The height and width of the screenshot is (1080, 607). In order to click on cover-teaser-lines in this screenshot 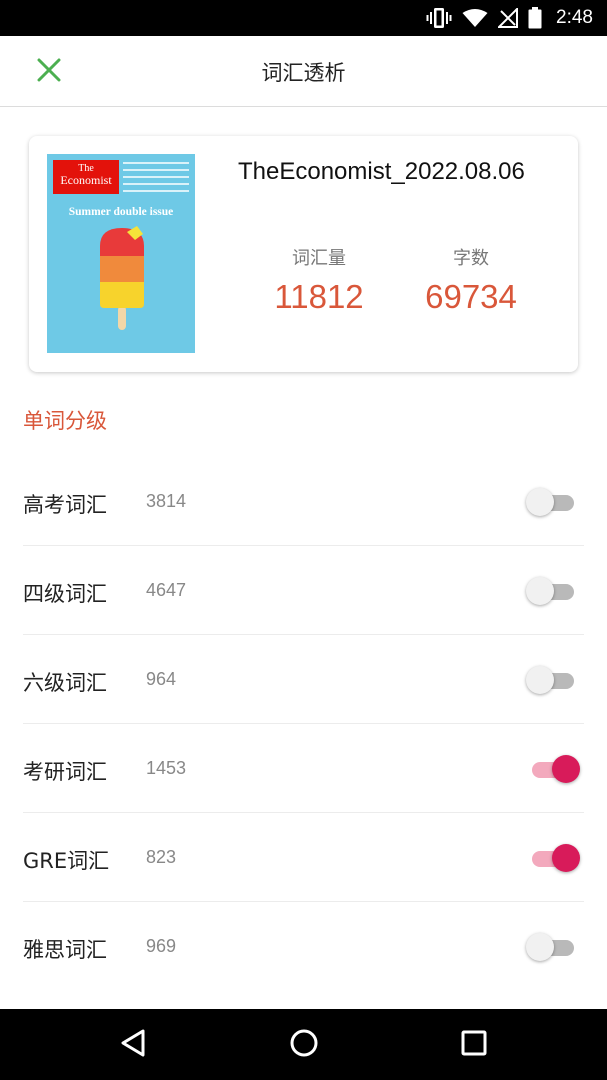, I will do `click(156, 179)`.